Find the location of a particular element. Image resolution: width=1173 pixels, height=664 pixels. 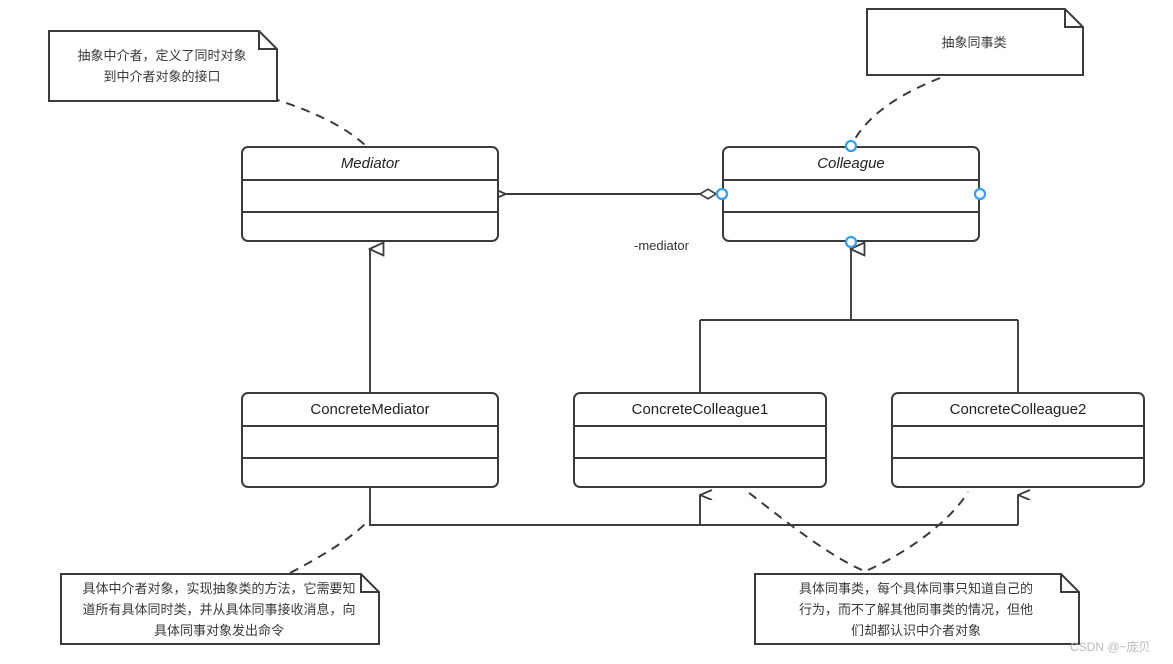

note-mediator: 抽象中介者，定义了同时对象 到中介者对象的接口 is located at coordinates (163, 66).